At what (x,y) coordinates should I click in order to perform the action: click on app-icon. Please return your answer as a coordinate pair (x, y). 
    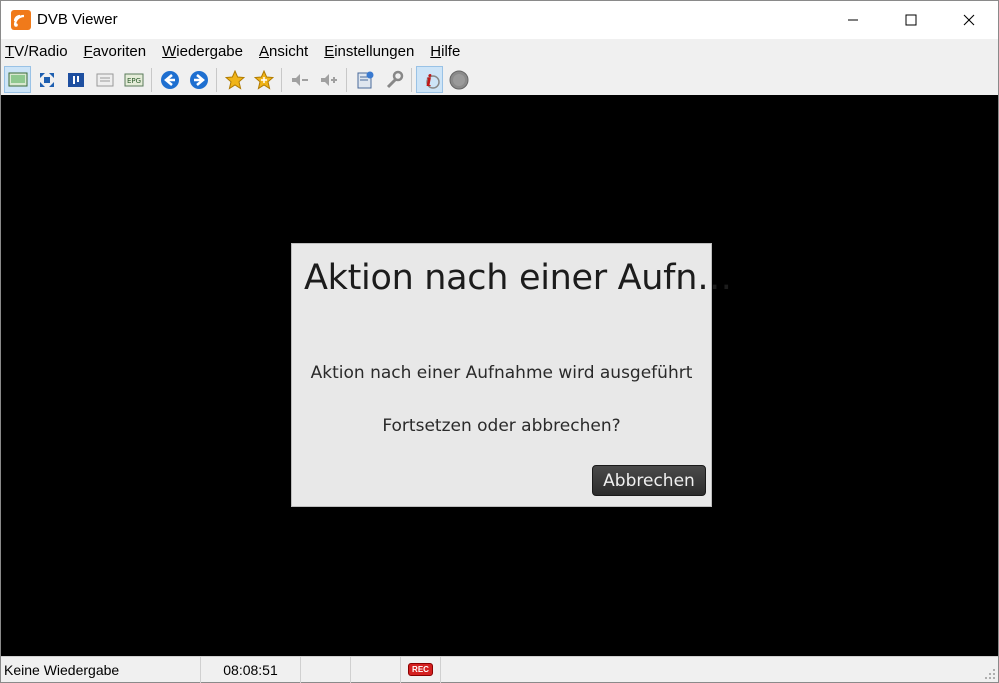
    Looking at the image, I should click on (21, 20).